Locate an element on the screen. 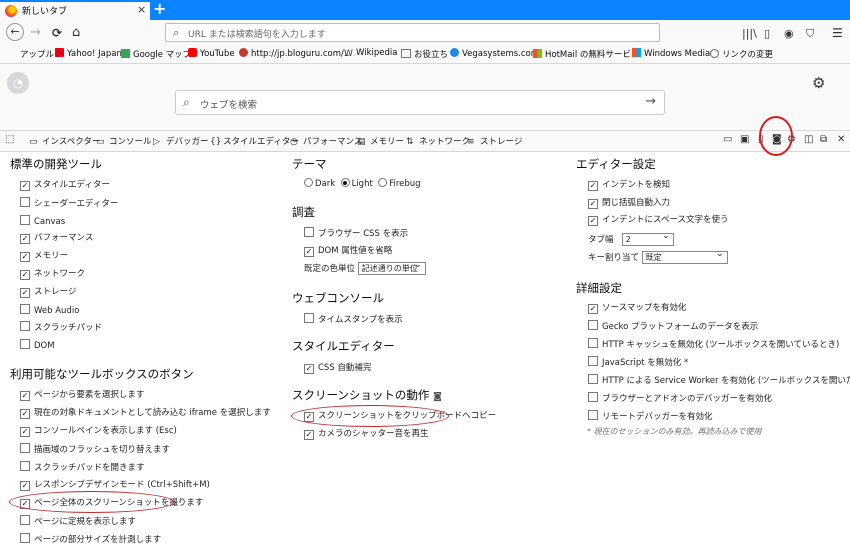  tab-new-tab: 新しいタブ × is located at coordinates (75, 10).